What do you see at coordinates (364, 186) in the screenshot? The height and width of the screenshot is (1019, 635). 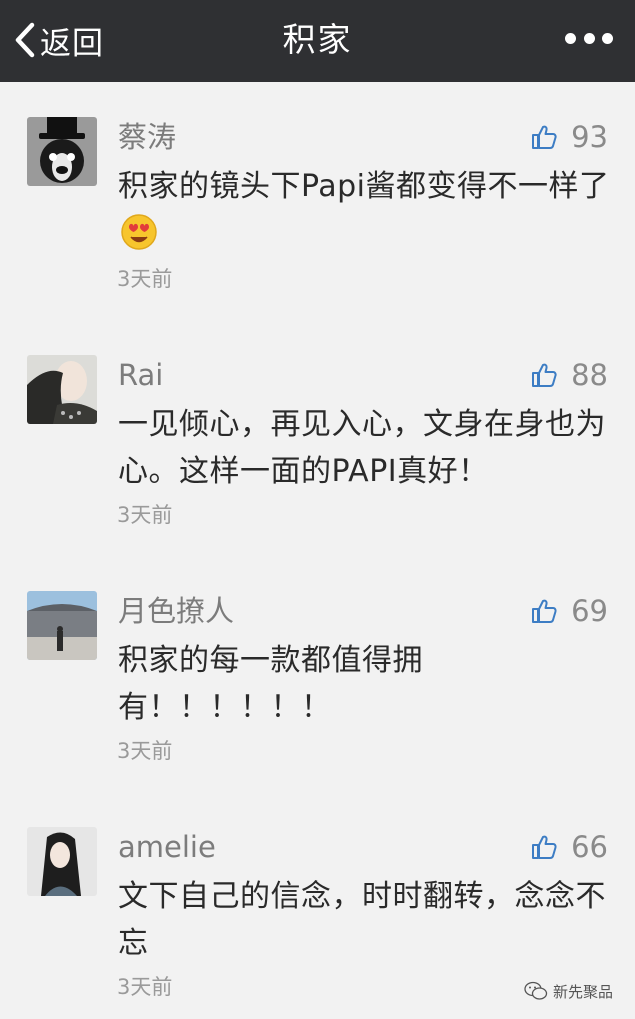 I see `comment-text-body: 积家的镜头下Papi酱都变得不一样了` at bounding box center [364, 186].